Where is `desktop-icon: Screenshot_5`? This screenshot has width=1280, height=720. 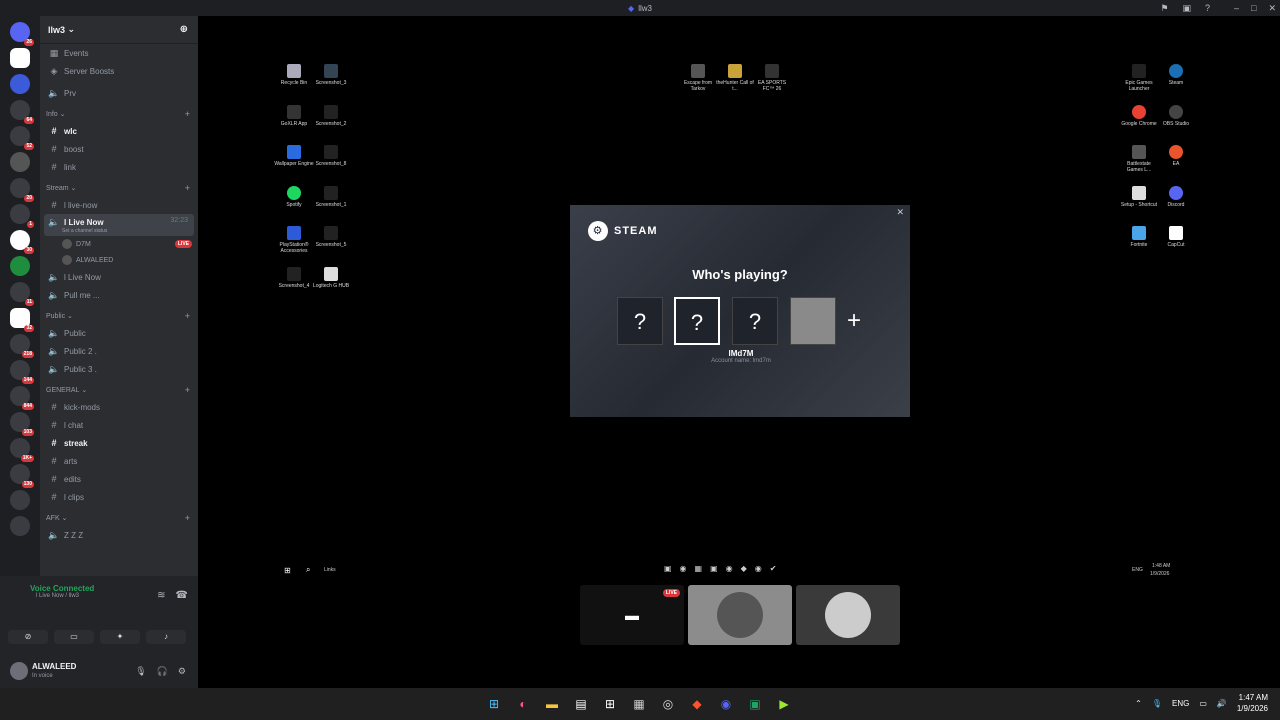
desktop-icon: Screenshot_5 is located at coordinates (331, 237).